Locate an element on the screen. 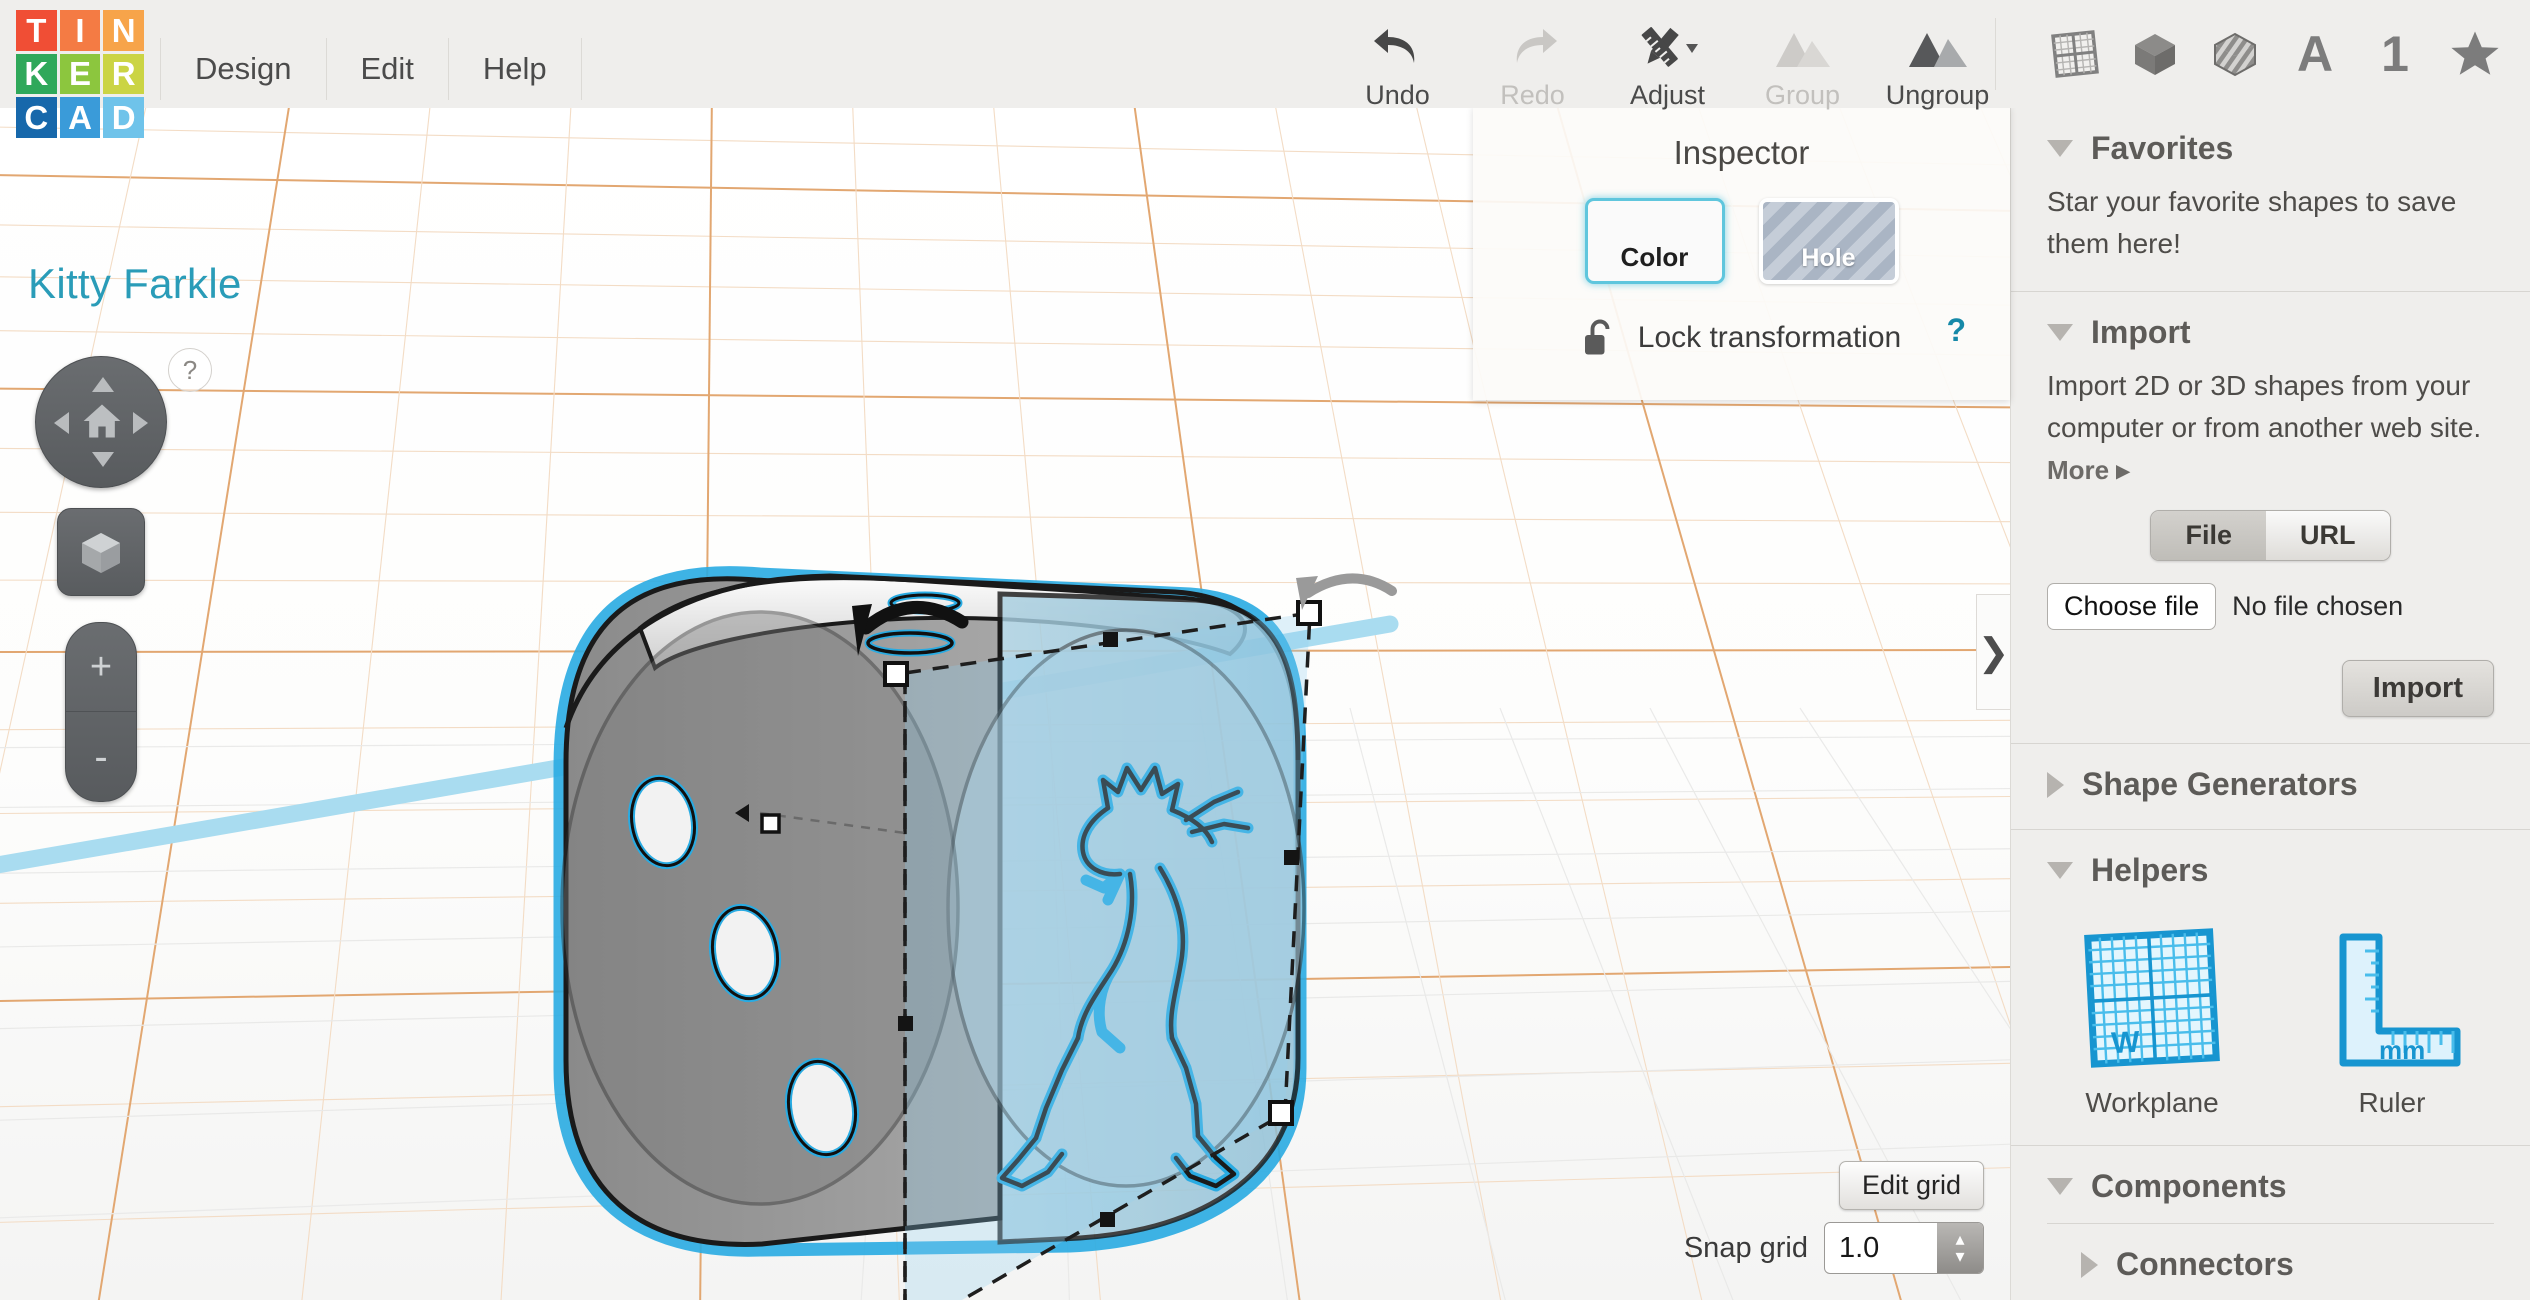 Image resolution: width=2530 pixels, height=1300 pixels. inspector-help-button: ? is located at coordinates (1956, 330).